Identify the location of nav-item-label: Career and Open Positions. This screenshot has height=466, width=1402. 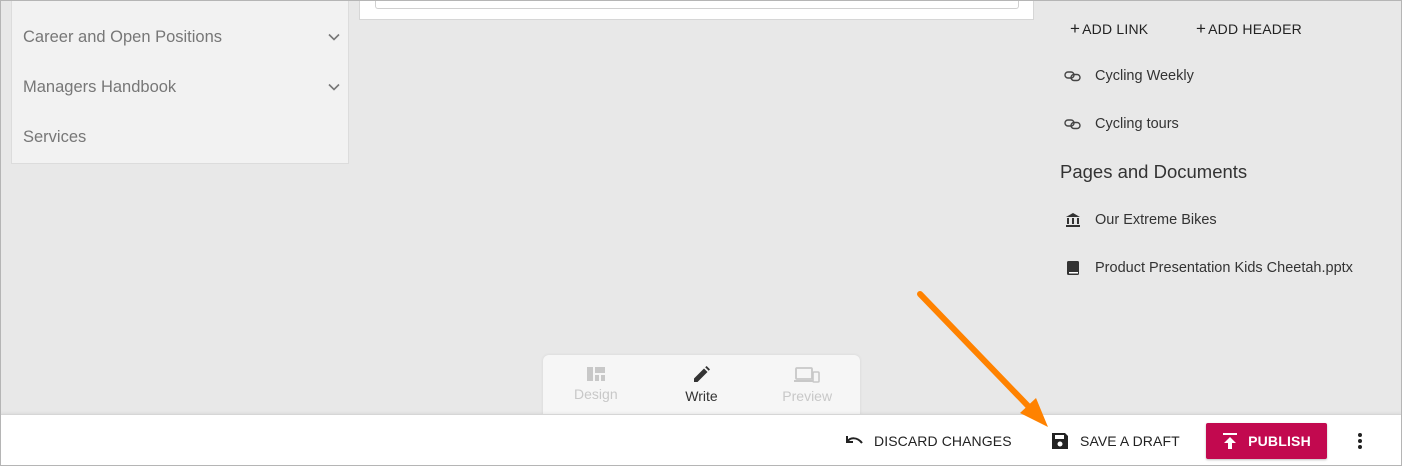
(123, 36).